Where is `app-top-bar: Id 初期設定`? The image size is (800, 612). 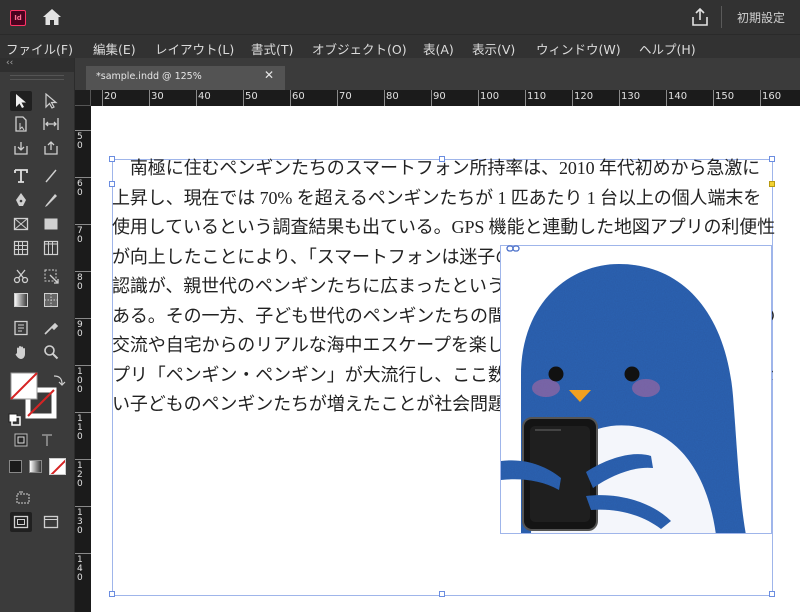 app-top-bar: Id 初期設定 is located at coordinates (400, 17).